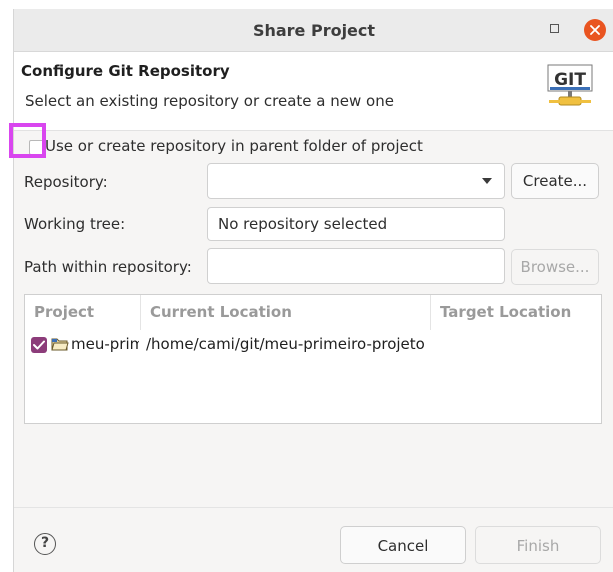 The height and width of the screenshot is (572, 613). Describe the element at coordinates (356, 224) in the screenshot. I see `working-tree-field: No repository selected` at that location.